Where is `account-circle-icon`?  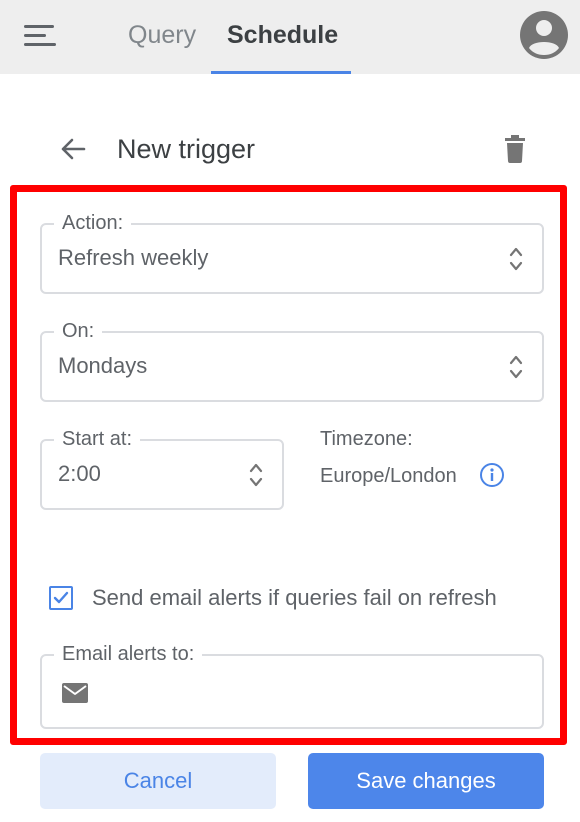
account-circle-icon is located at coordinates (544, 35).